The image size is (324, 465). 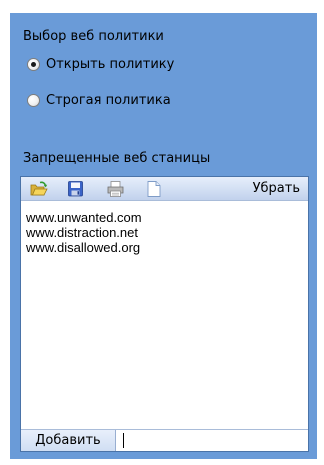 I want to click on radio-strict-policy: Строгая политика, so click(x=99, y=100).